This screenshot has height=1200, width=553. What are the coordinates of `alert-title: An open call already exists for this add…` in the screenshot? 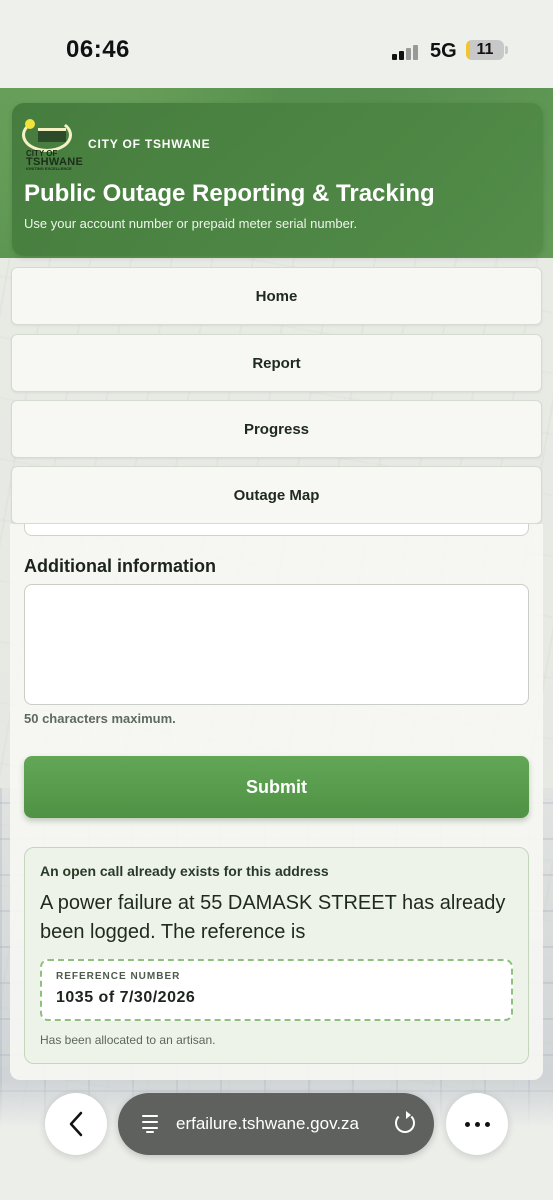 It's located at (184, 871).